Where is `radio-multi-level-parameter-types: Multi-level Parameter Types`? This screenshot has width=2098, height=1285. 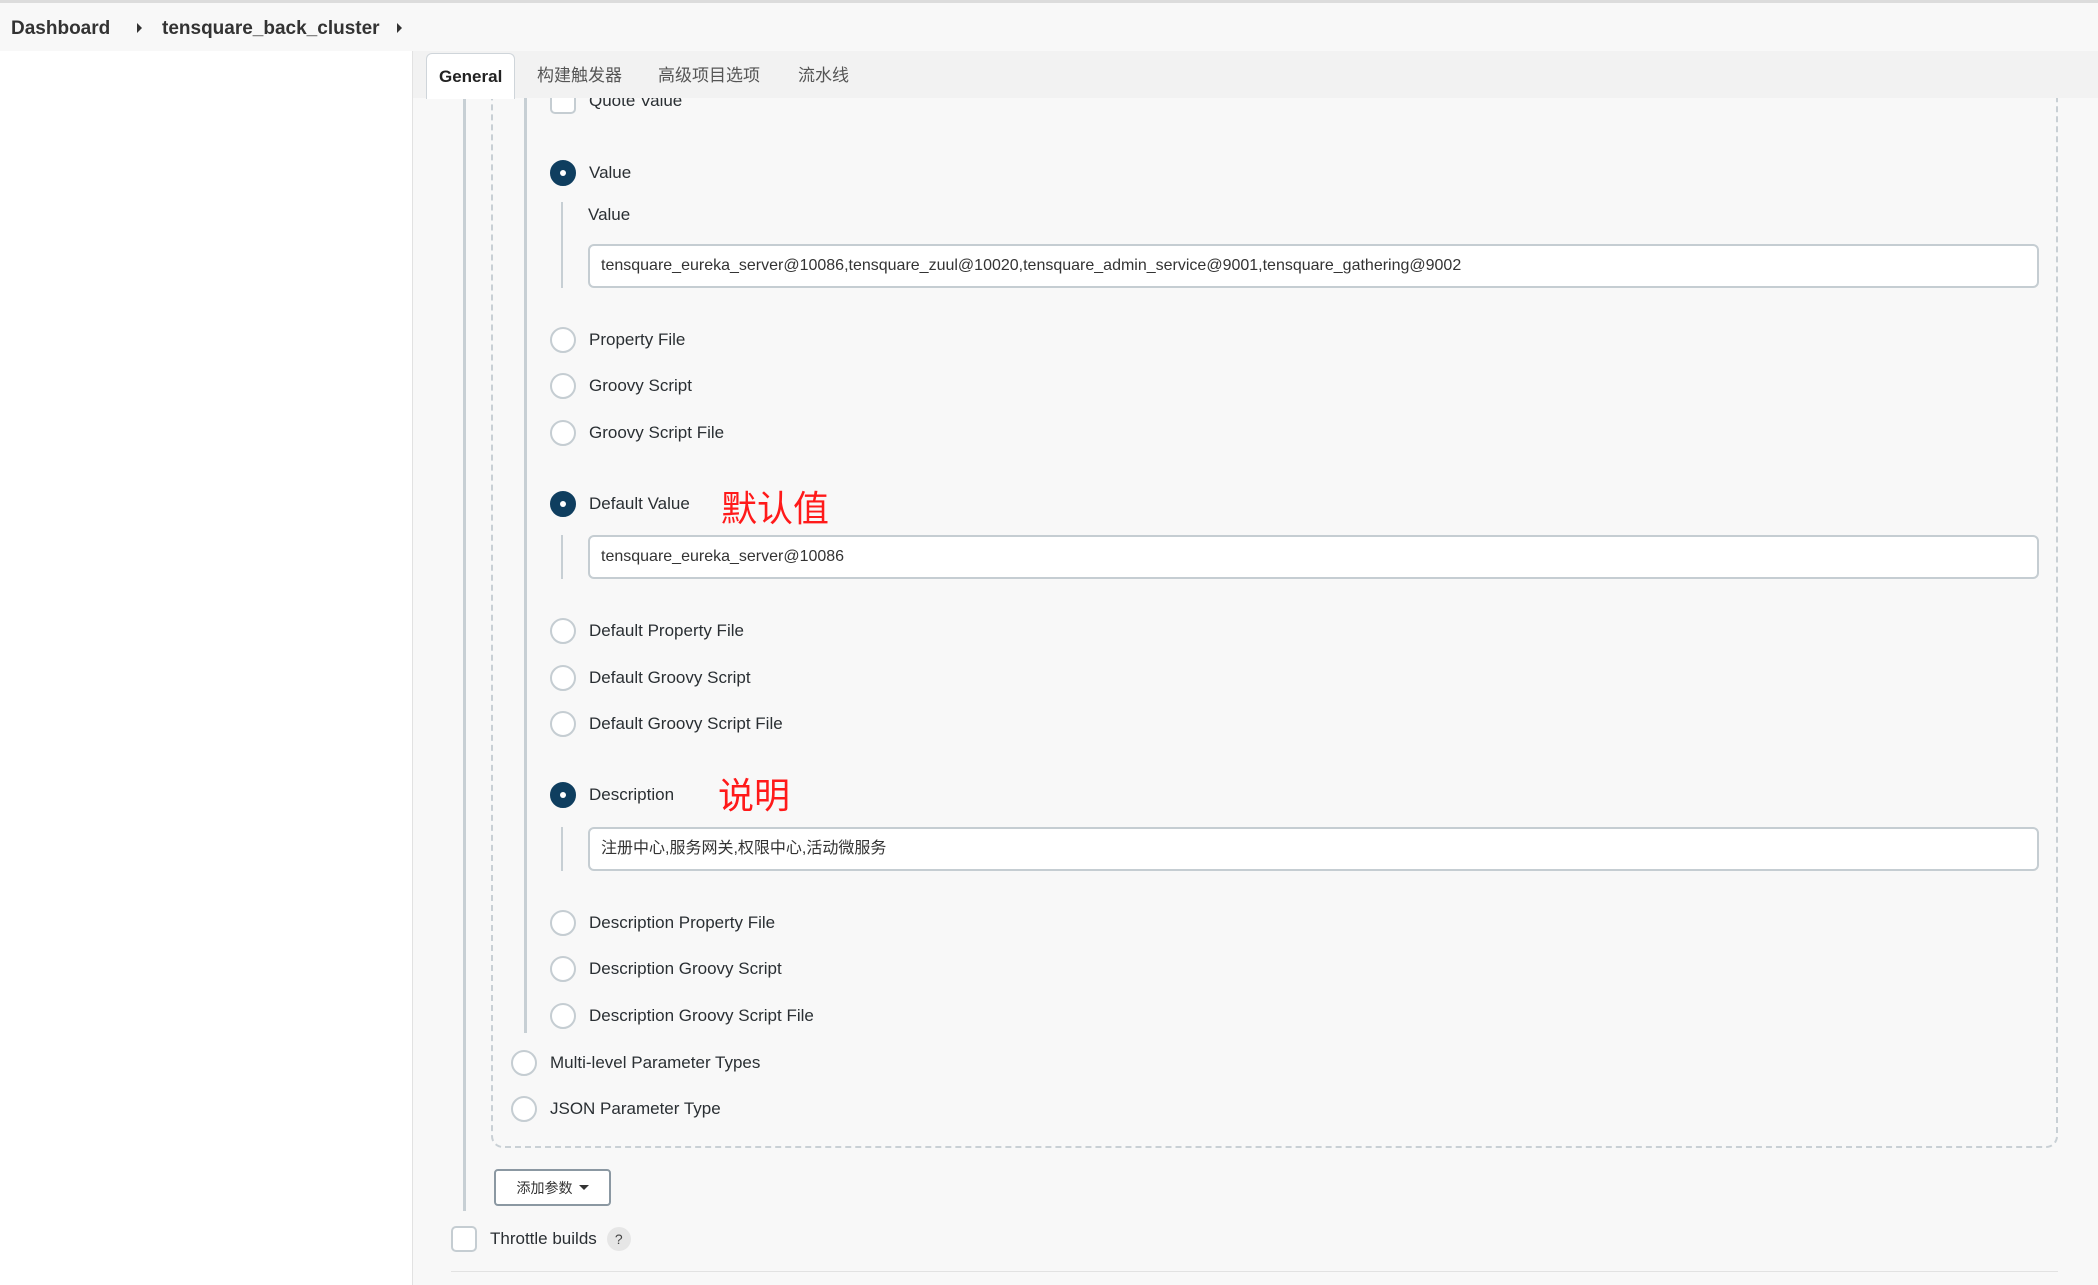
radio-multi-level-parameter-types: Multi-level Parameter Types is located at coordinates (635, 1063).